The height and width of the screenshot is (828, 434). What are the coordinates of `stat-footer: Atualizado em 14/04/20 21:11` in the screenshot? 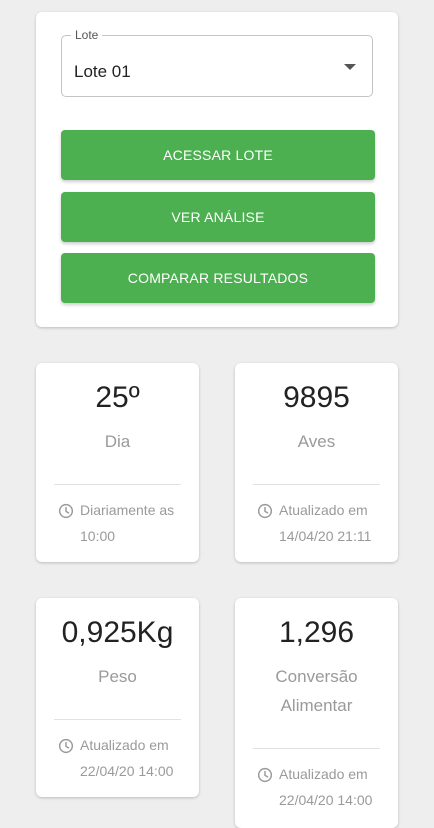 It's located at (323, 523).